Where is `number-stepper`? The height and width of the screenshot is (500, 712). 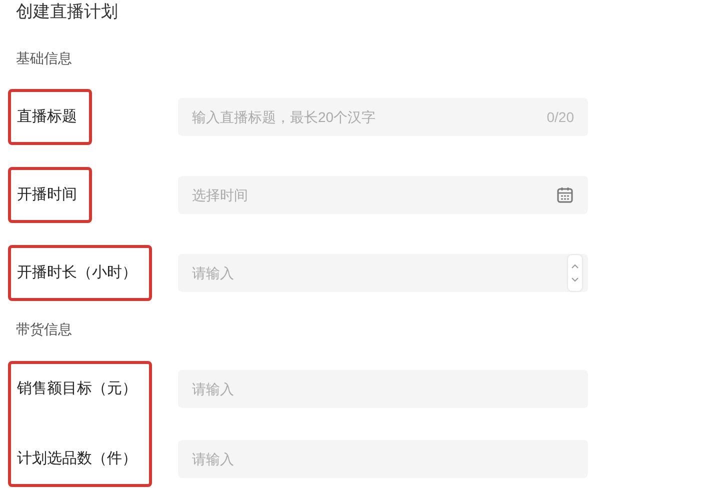
number-stepper is located at coordinates (575, 273).